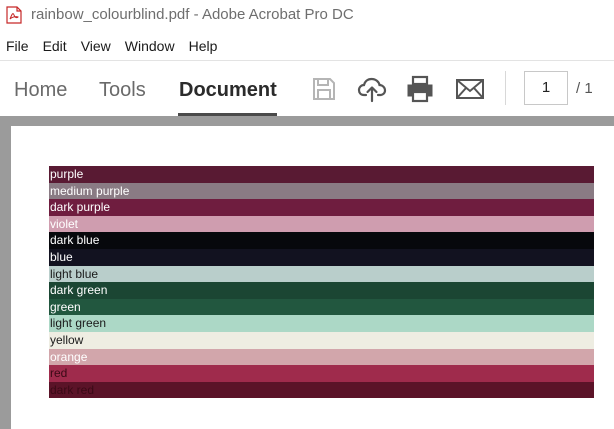  I want to click on swatch-row: light blue, so click(321, 274).